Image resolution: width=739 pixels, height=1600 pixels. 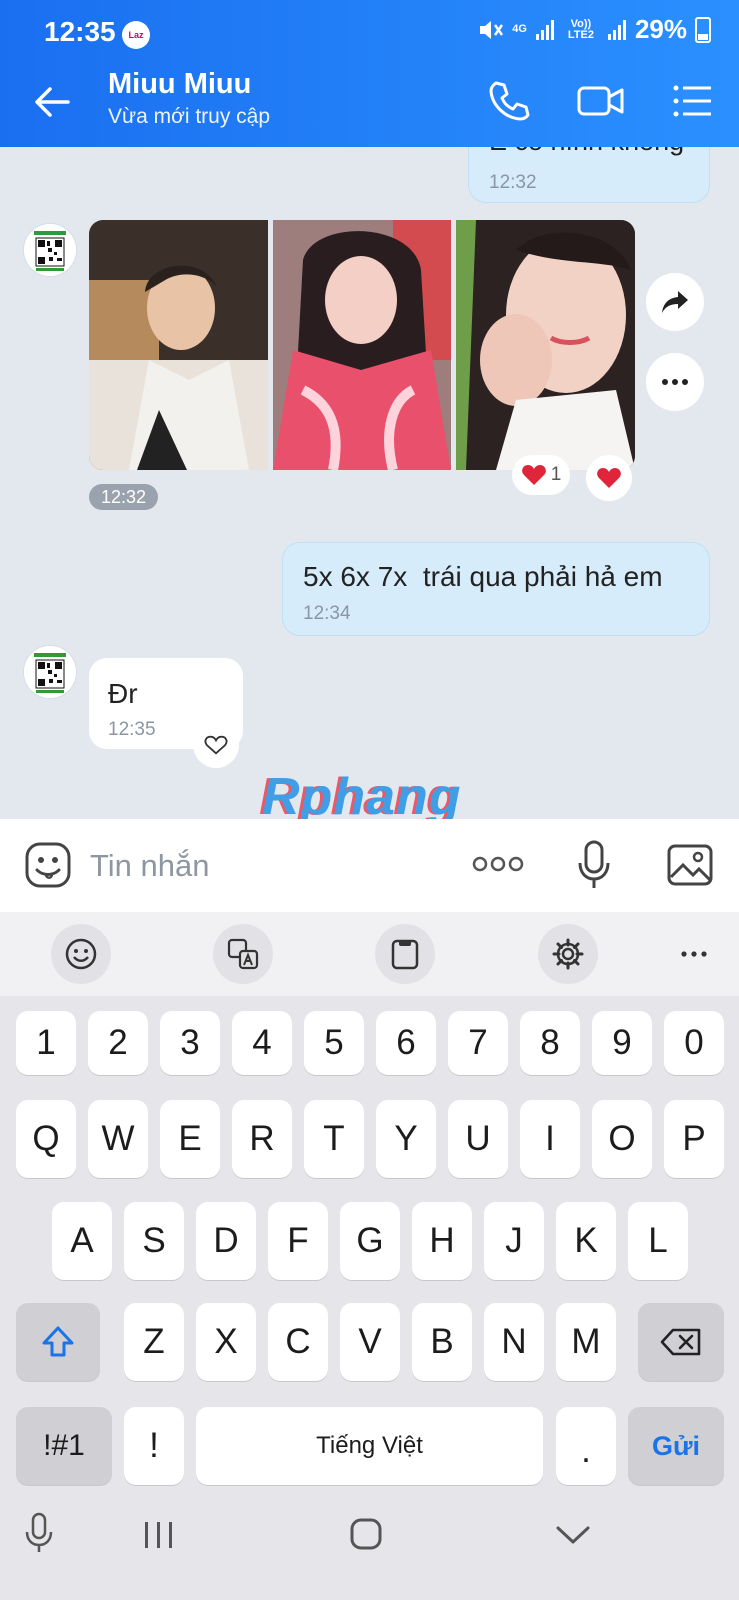 I want to click on recent-apps-icon, so click(x=159, y=1535).